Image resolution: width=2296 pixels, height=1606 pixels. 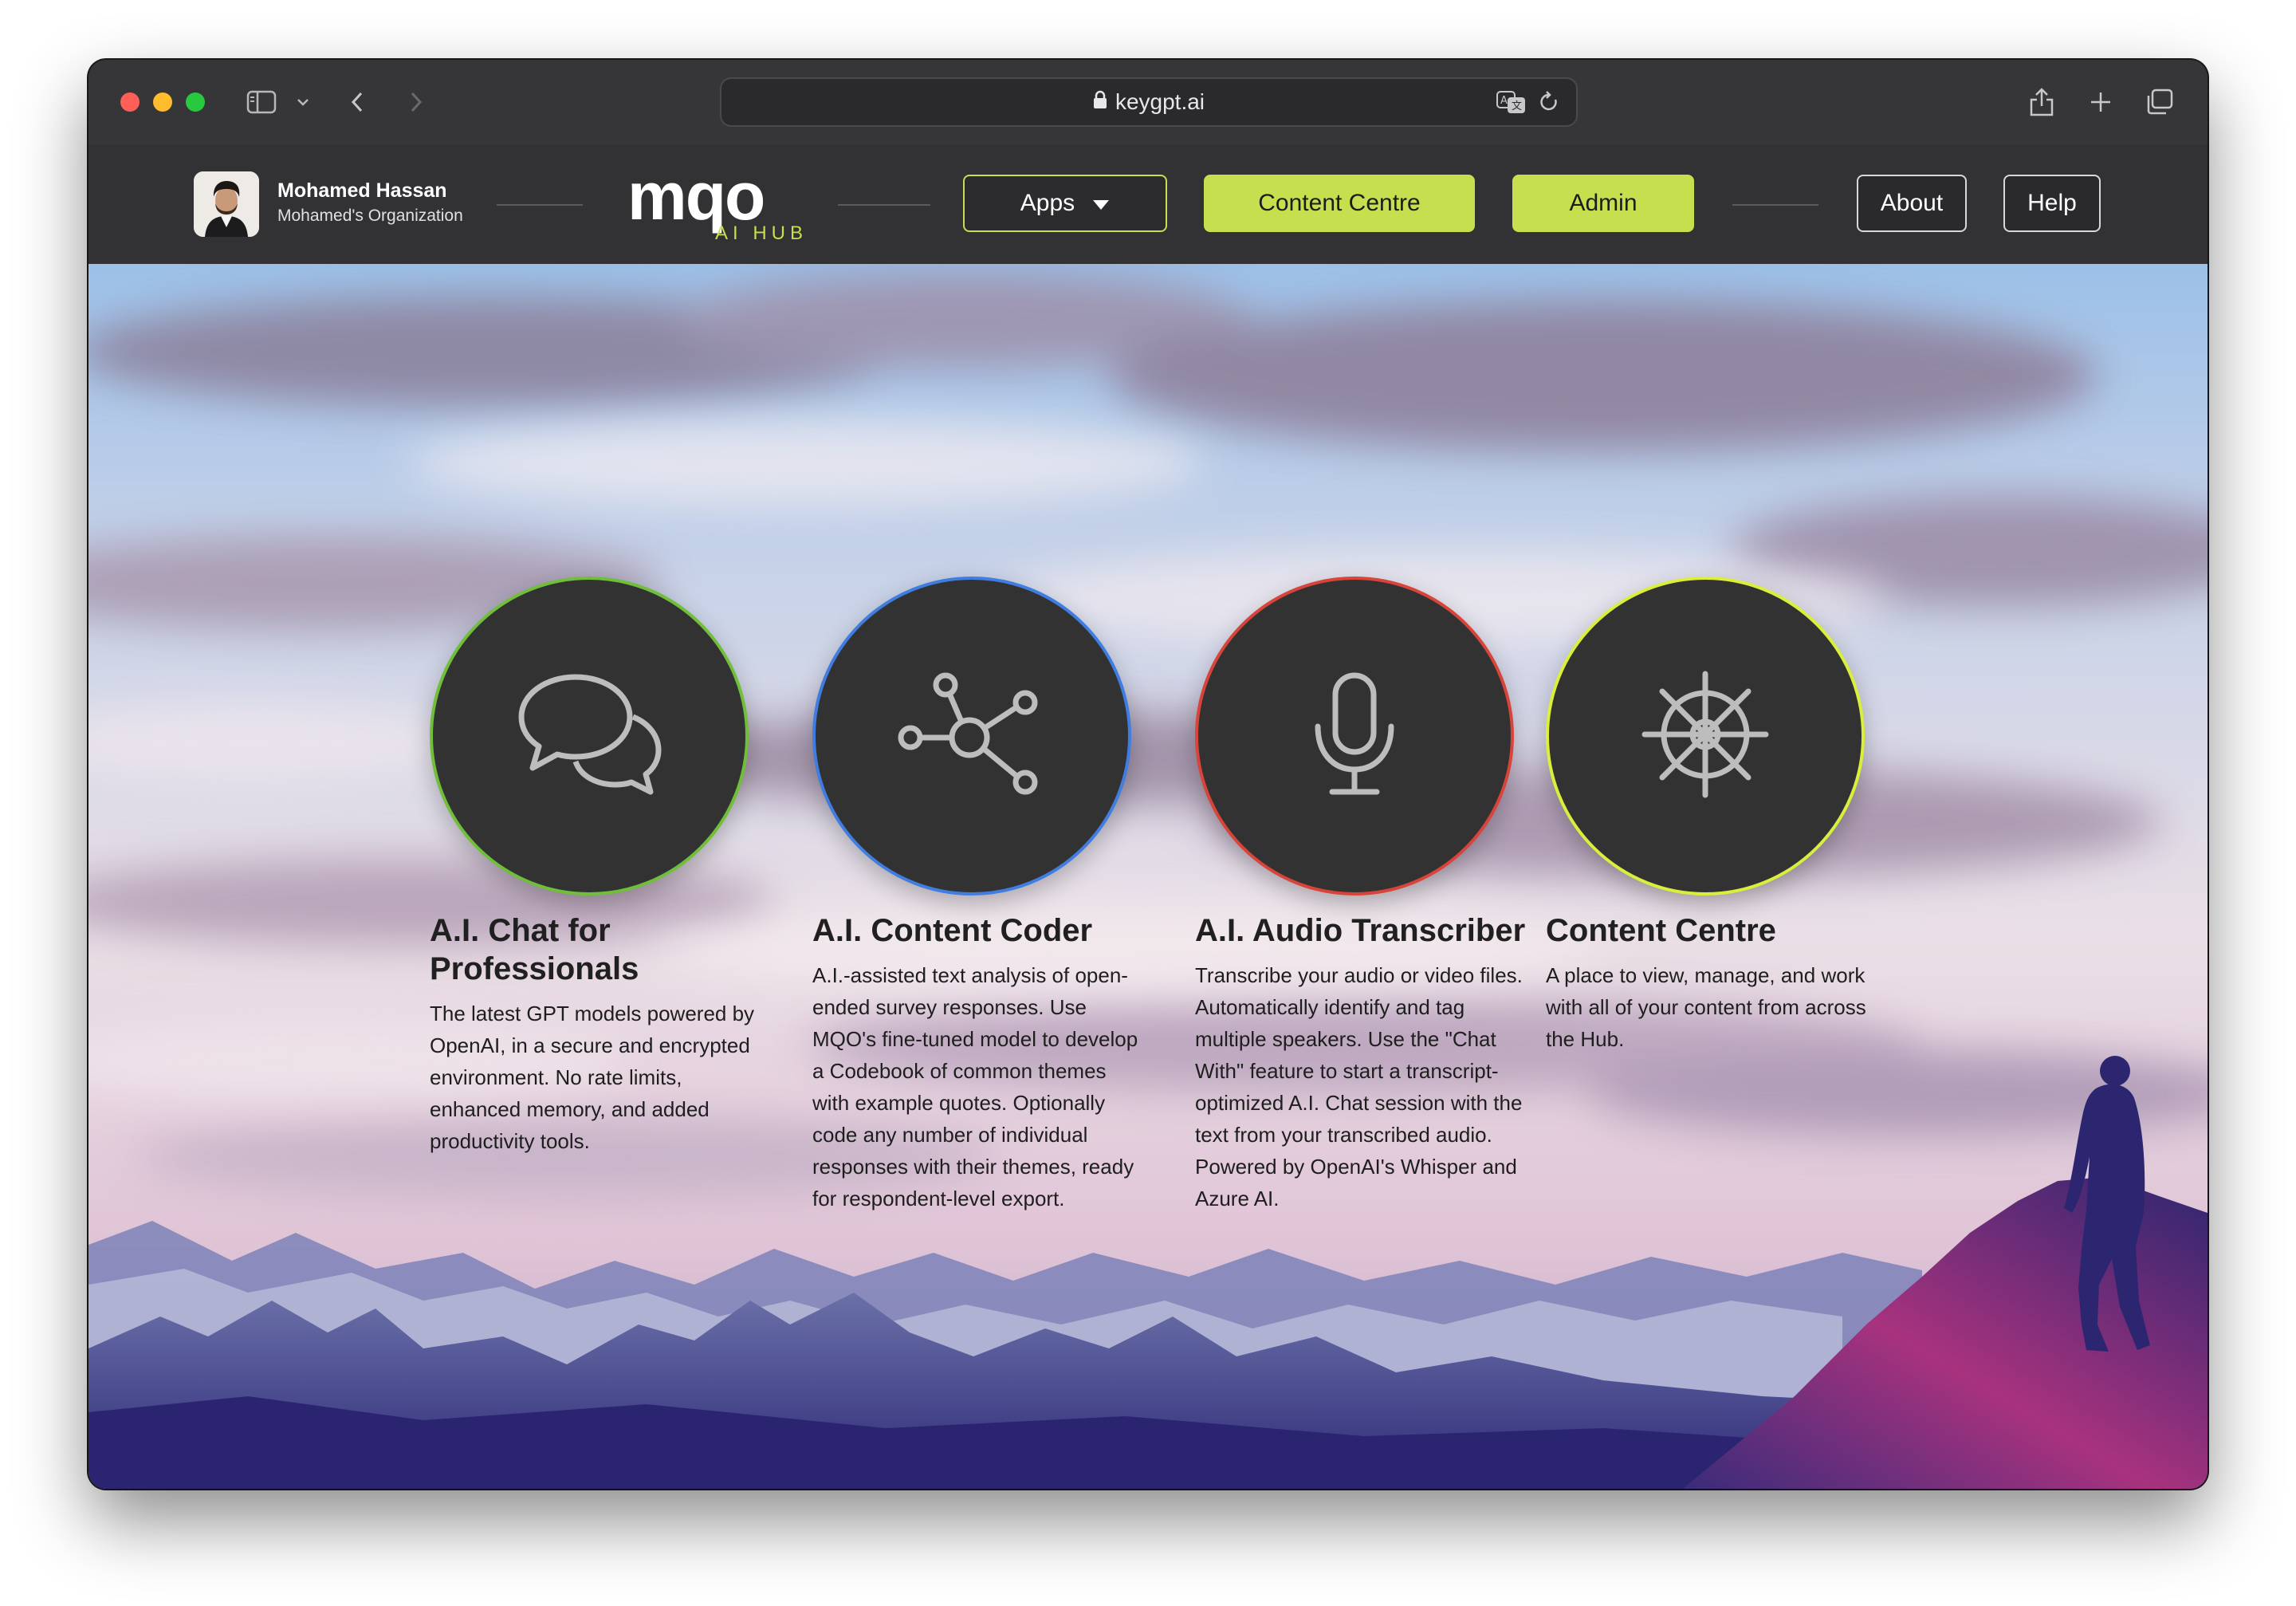 I want to click on sidebar-toggle-icon, so click(x=261, y=102).